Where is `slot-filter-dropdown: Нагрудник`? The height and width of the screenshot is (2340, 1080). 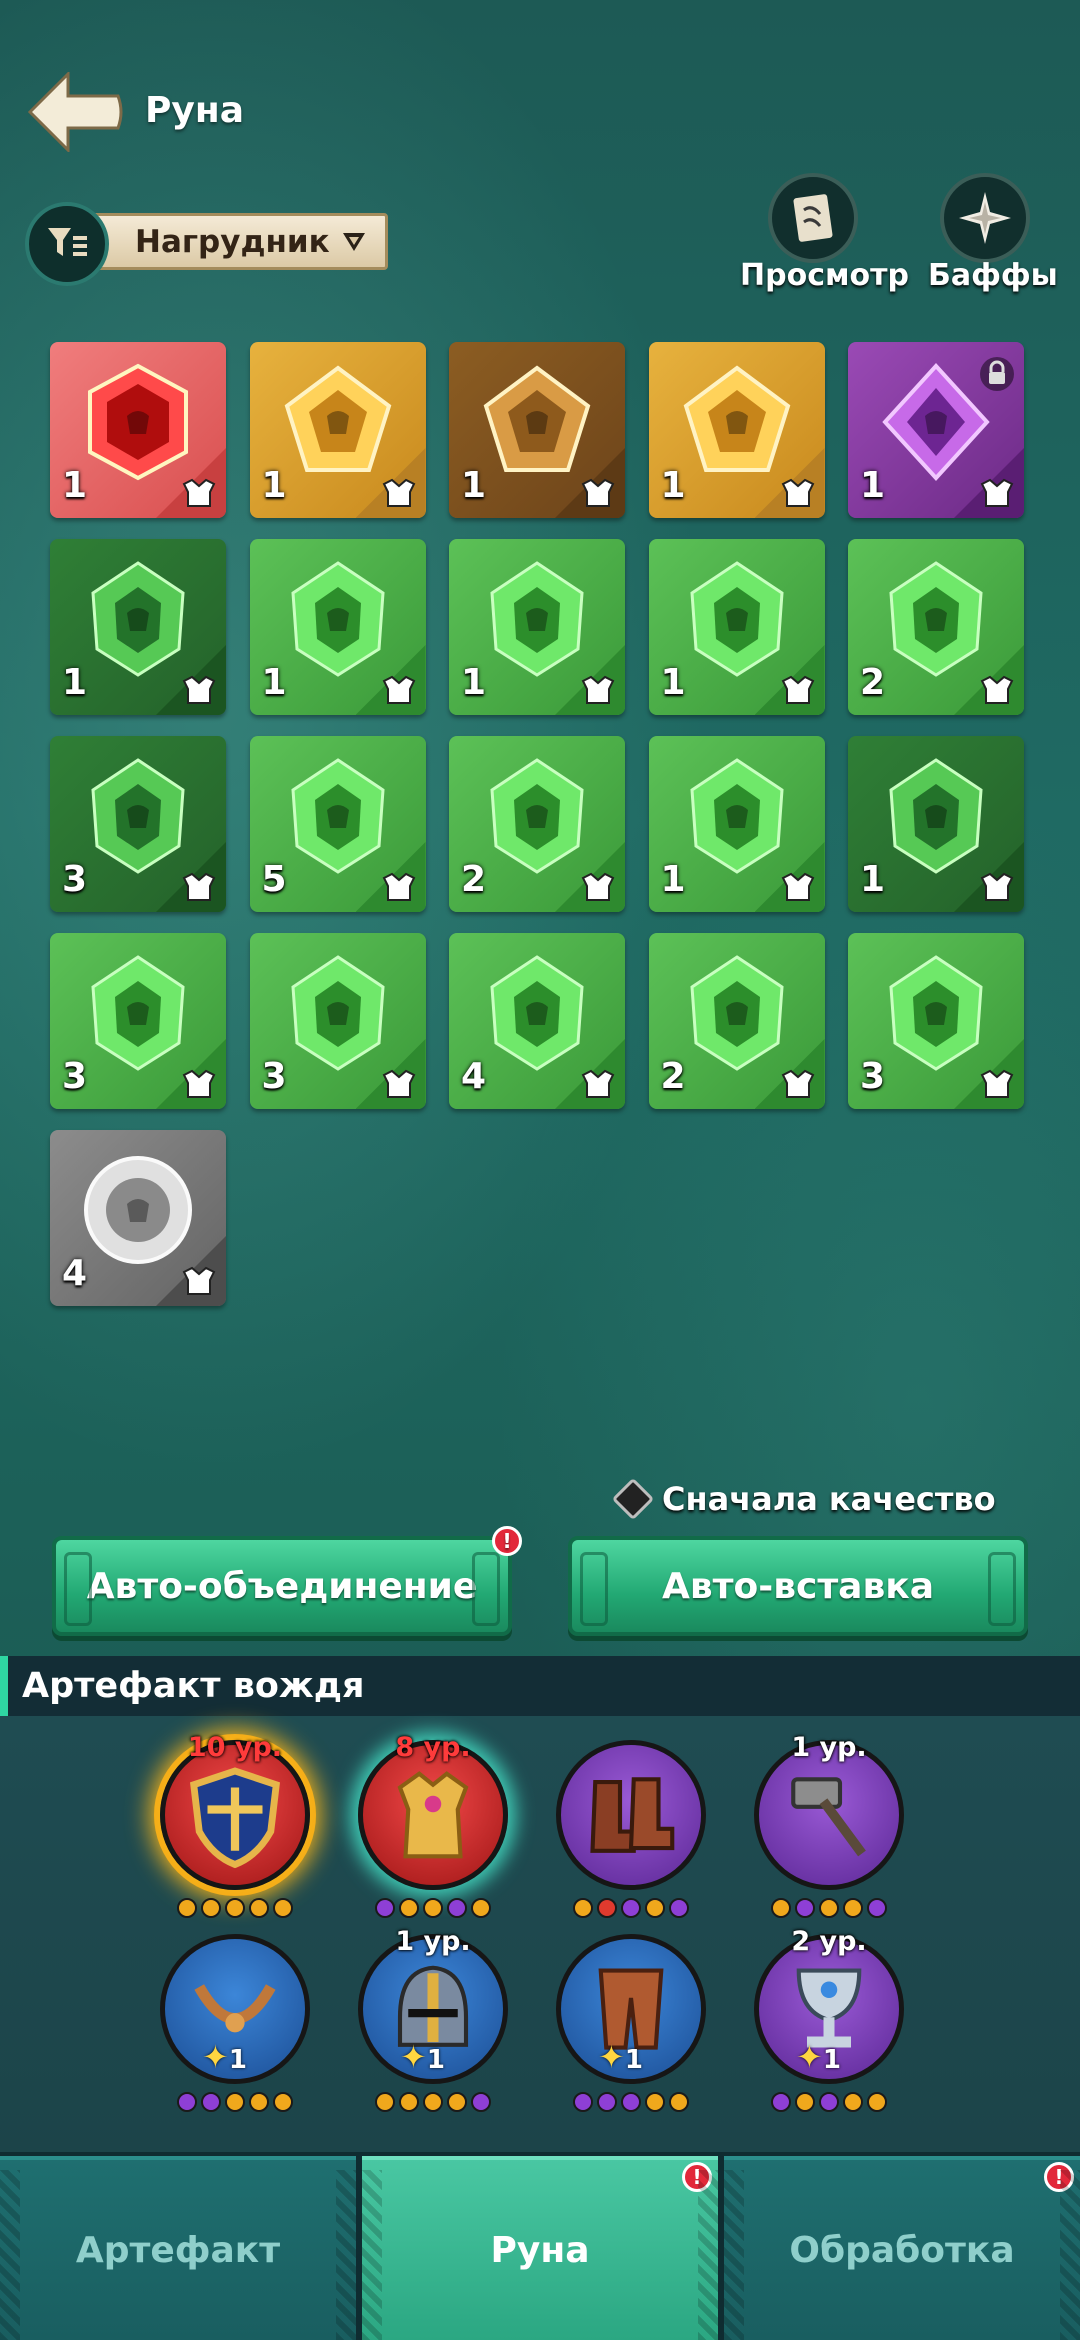
slot-filter-dropdown: Нагрудник is located at coordinates (240, 241).